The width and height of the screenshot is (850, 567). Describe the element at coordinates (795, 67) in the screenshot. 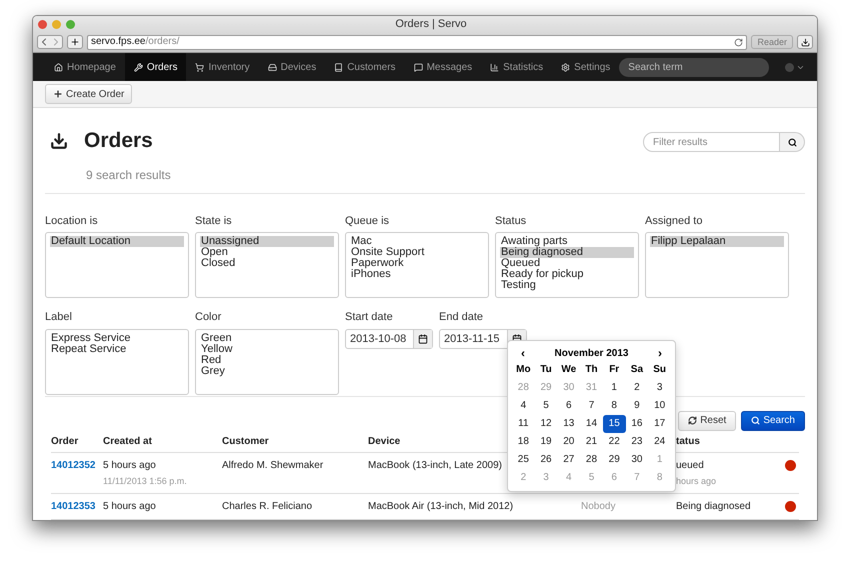

I see `user-menu` at that location.